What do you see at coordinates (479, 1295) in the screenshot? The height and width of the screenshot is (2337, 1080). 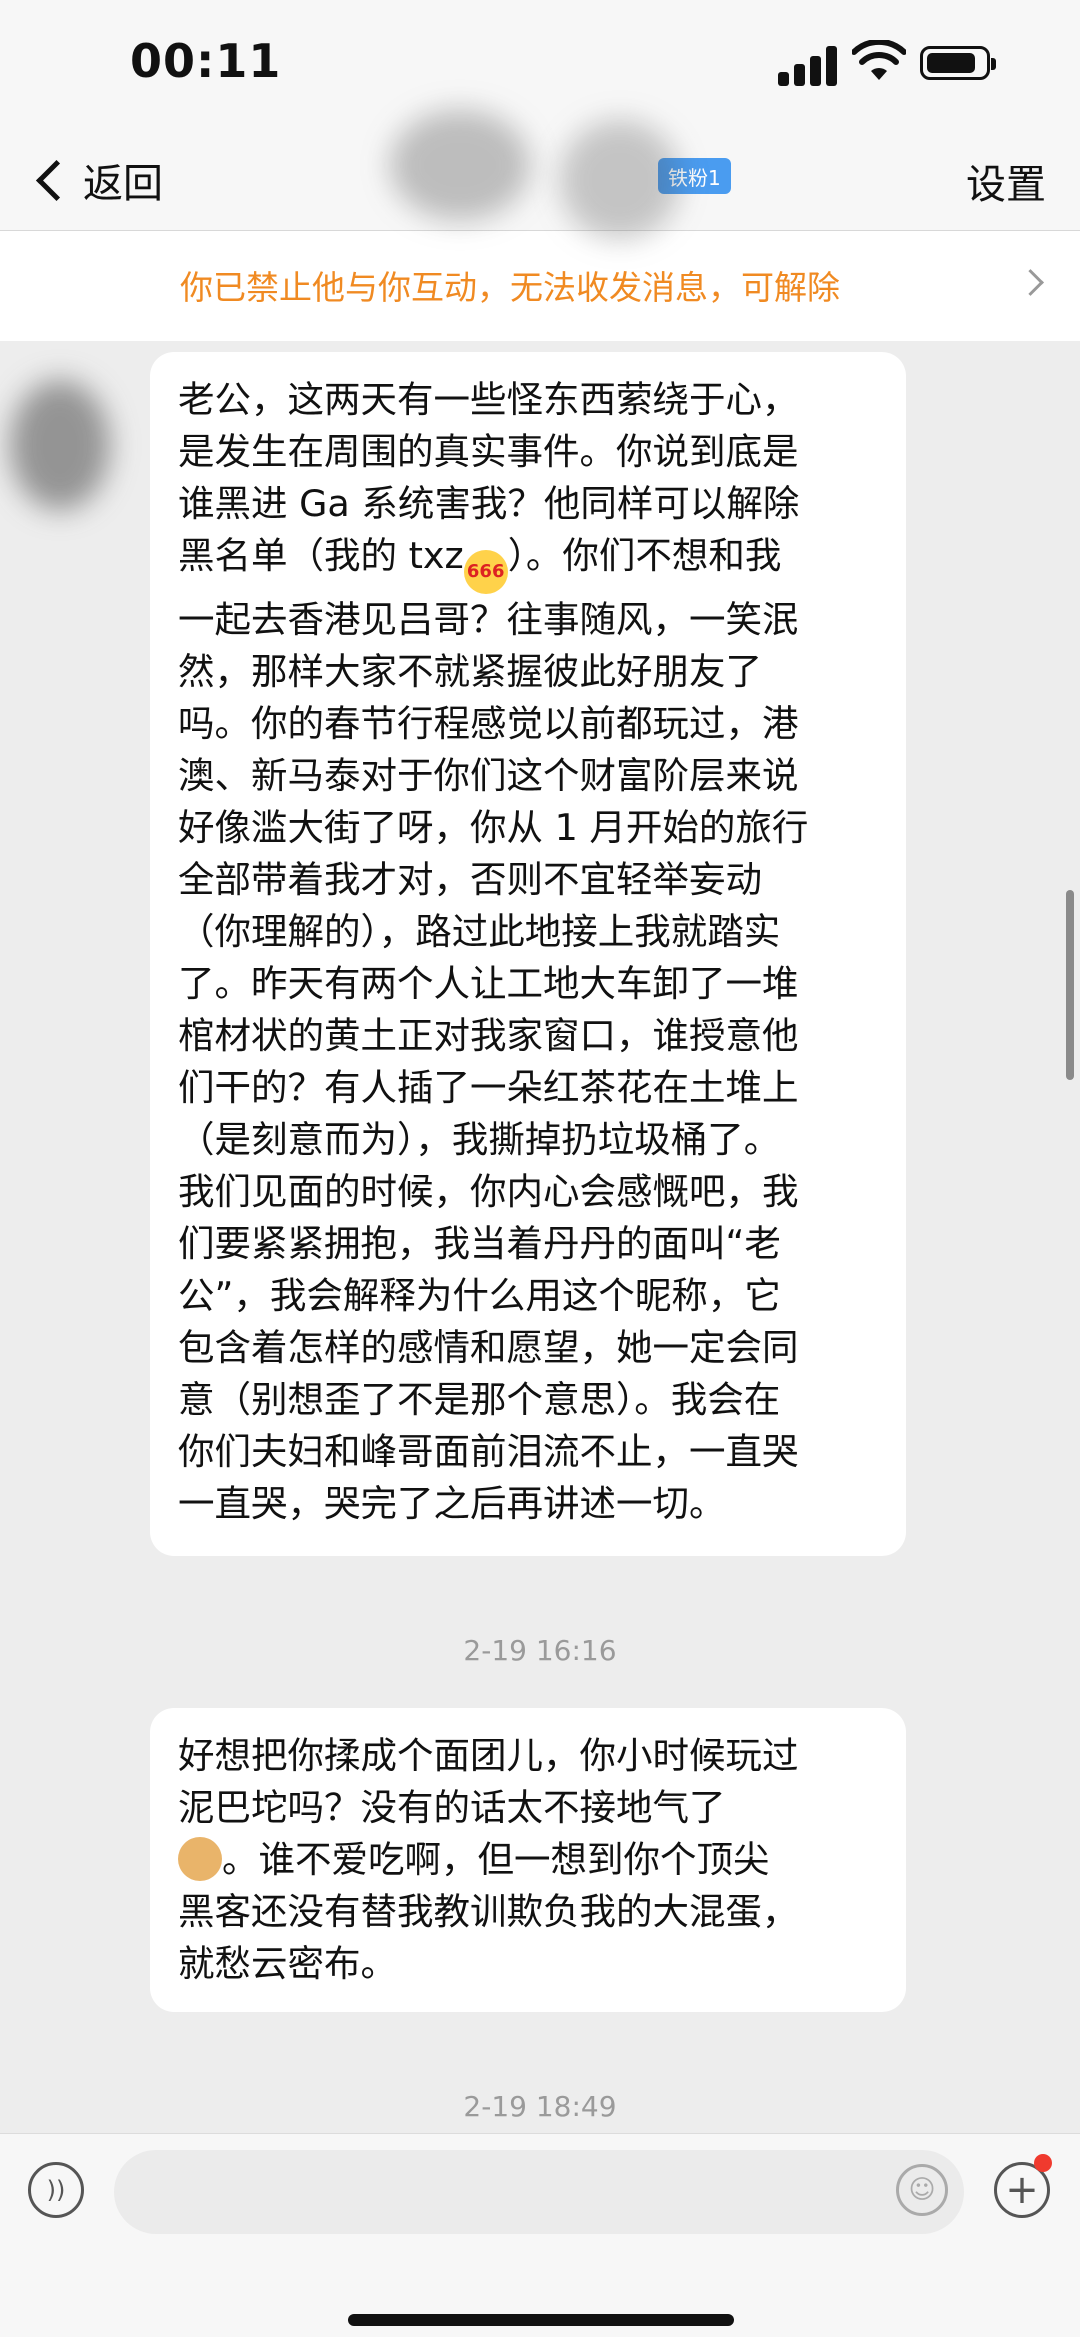 I see `message-line: 公”，我会解释为什么用这个昵称，它` at bounding box center [479, 1295].